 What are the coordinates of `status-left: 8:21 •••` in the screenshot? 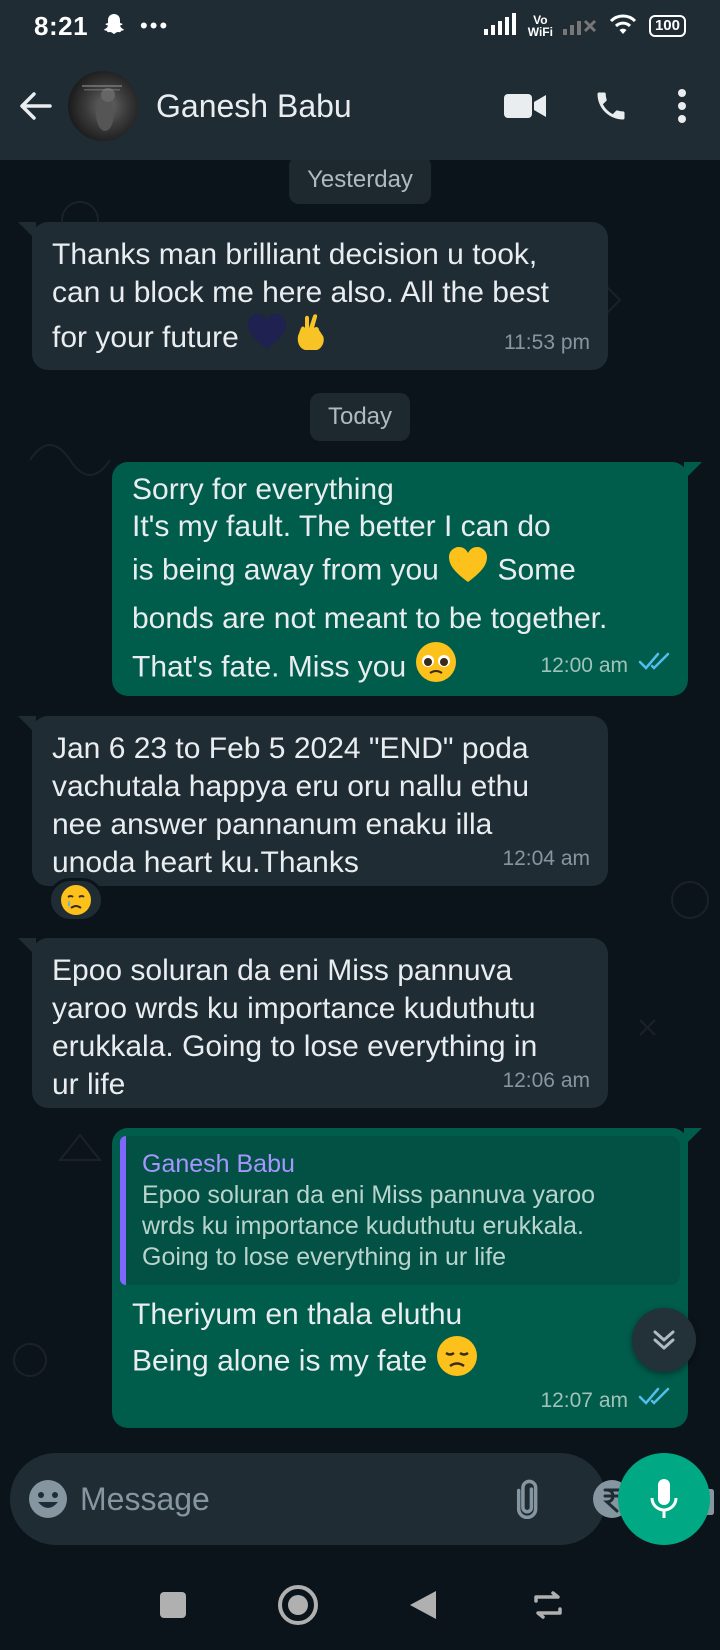 It's located at (101, 26).